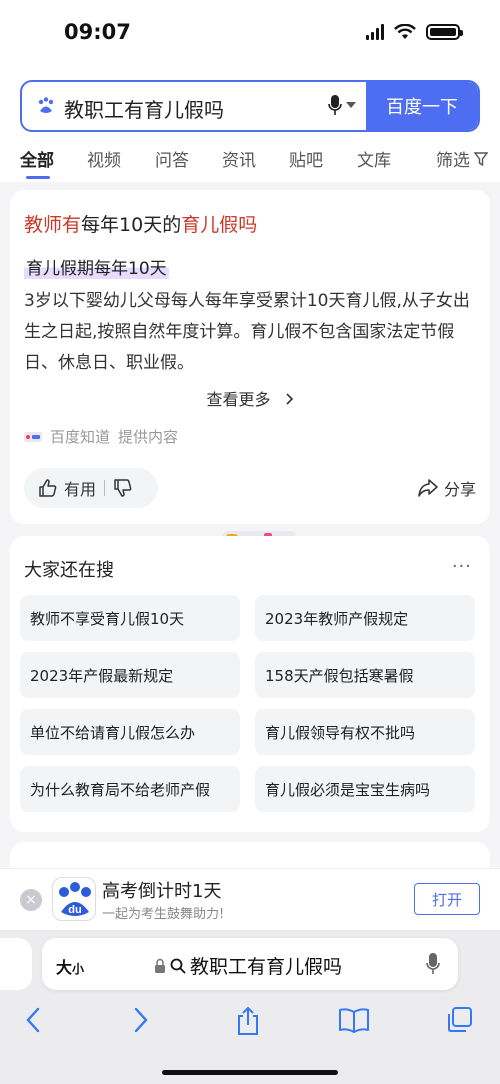 This screenshot has height=1084, width=500. I want to click on baidu-zhidao-logo-icon, so click(33, 436).